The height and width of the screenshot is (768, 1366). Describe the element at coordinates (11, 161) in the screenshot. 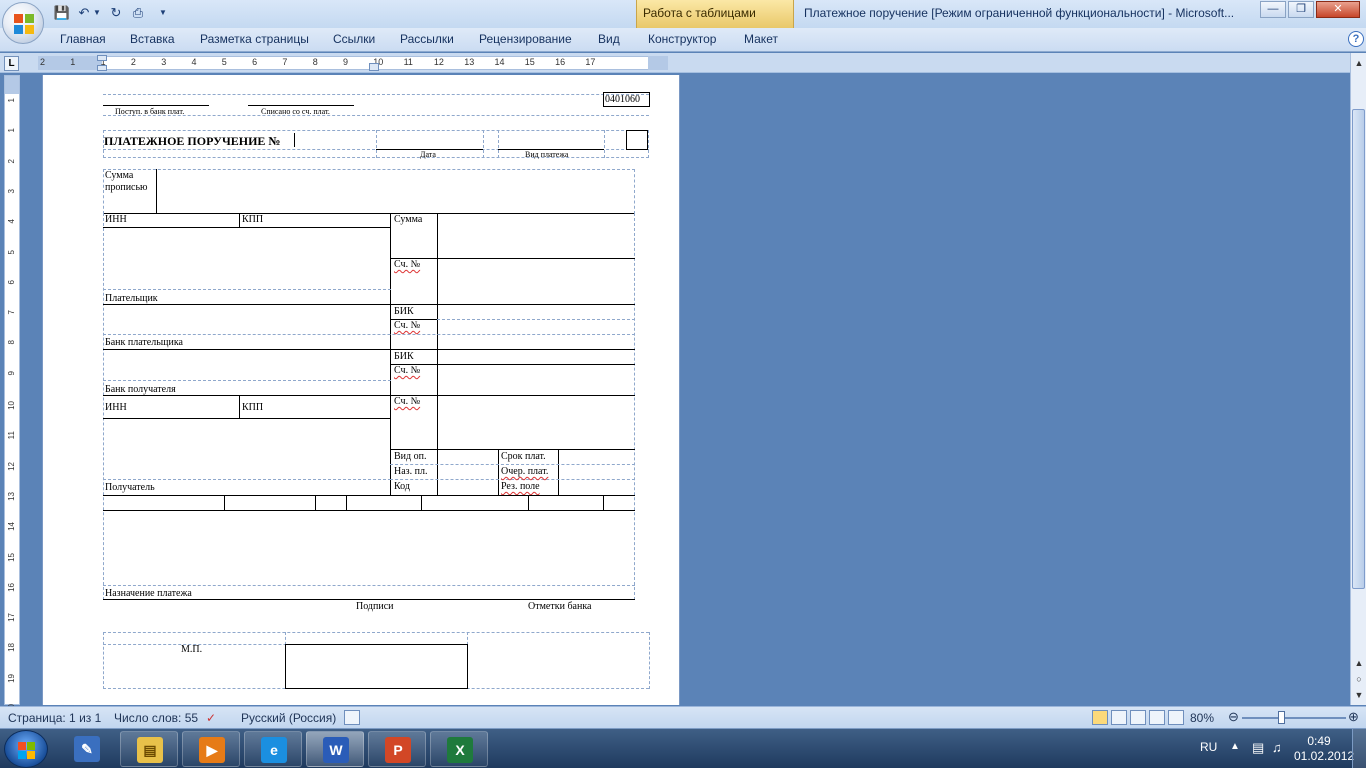

I see `ruler-v-tick-label: 2` at that location.